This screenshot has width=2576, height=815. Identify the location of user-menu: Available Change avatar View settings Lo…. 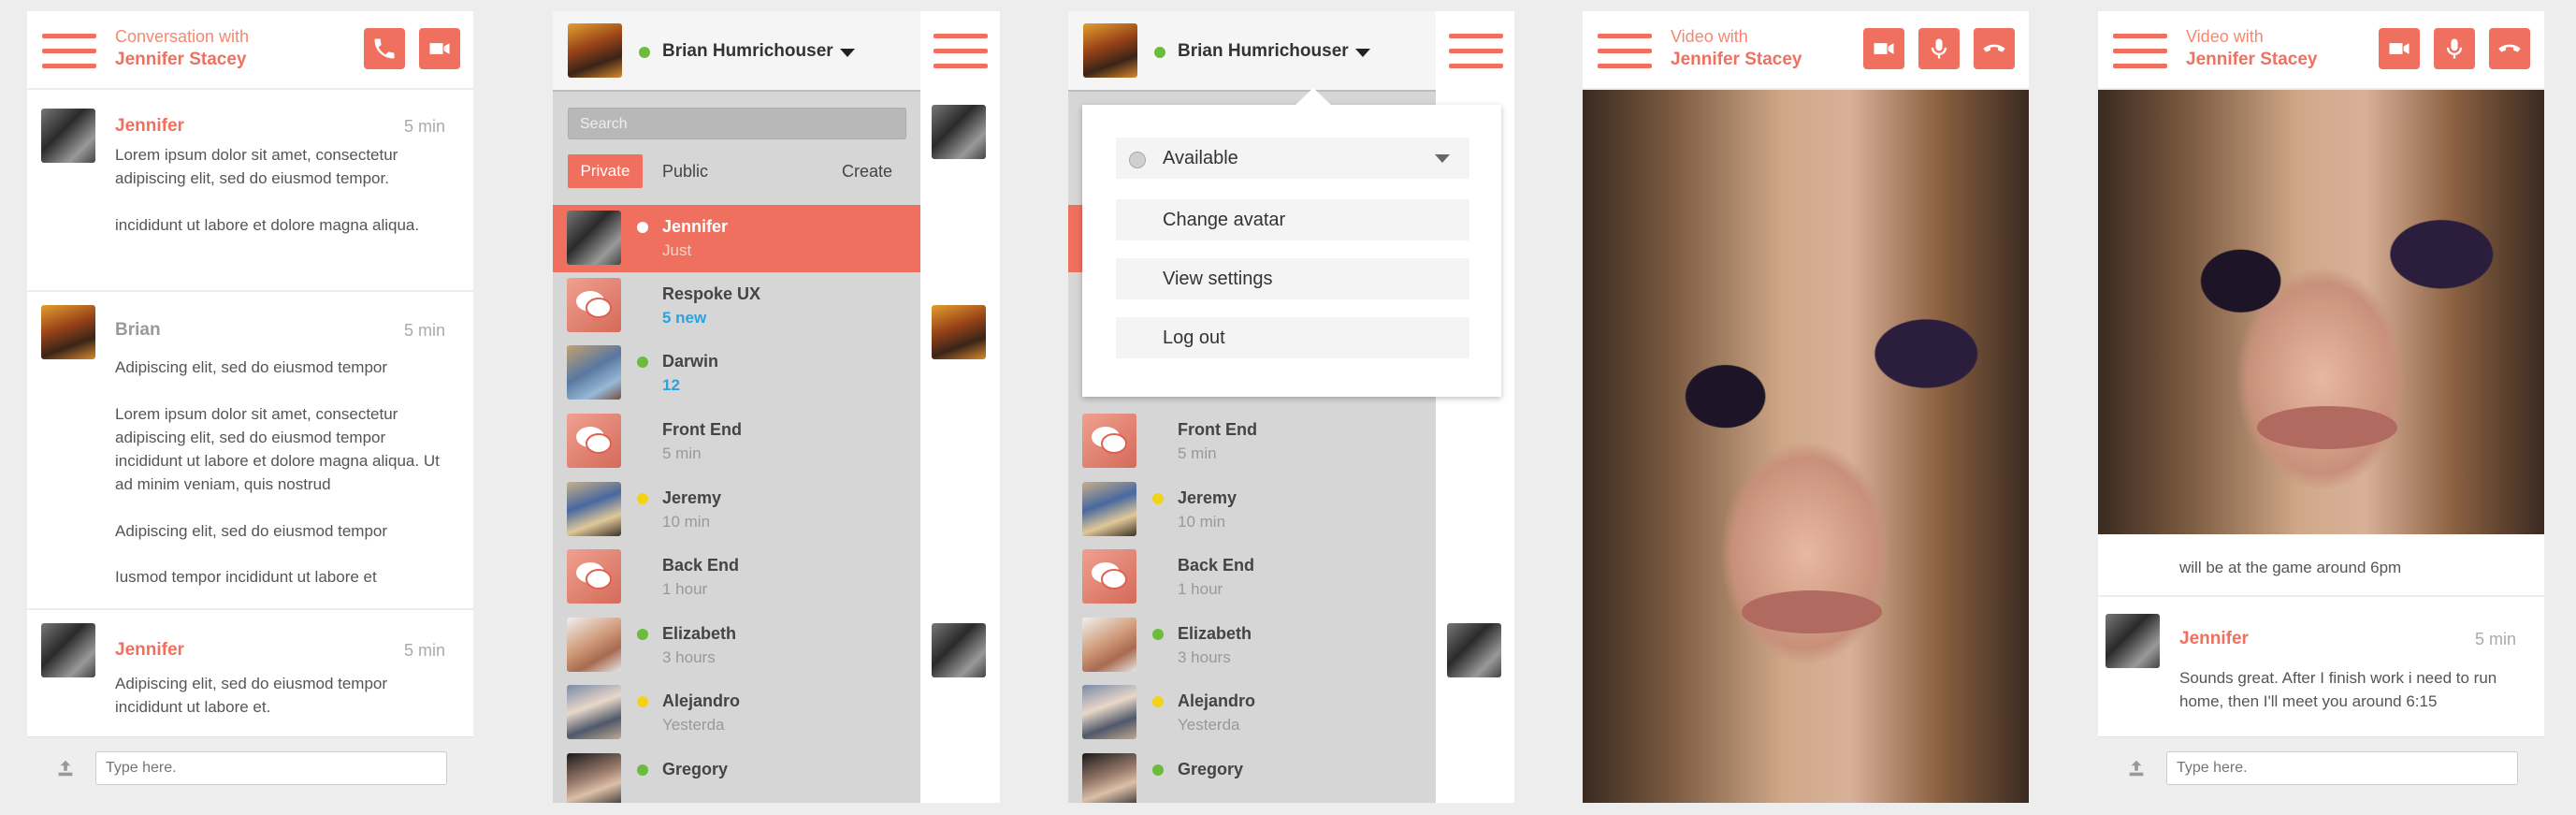
(1291, 243).